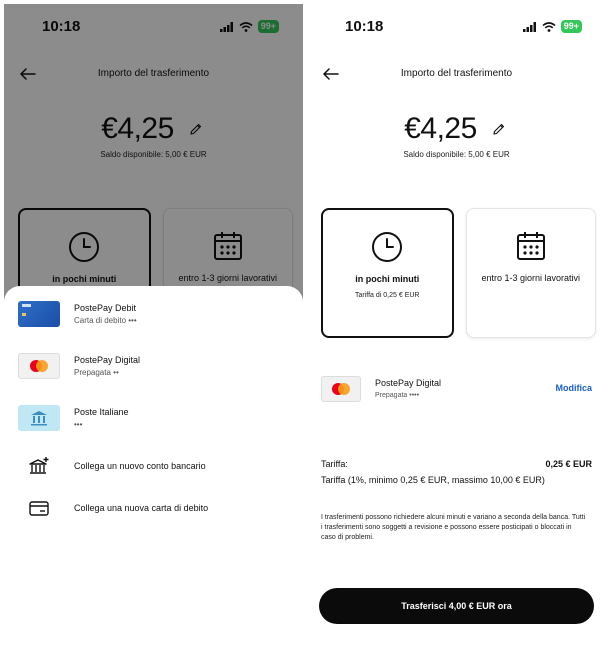 The width and height of the screenshot is (610, 655). I want to click on sheet-item-postepay-digital: PostePay Digital Prepagata ••, so click(153, 366).